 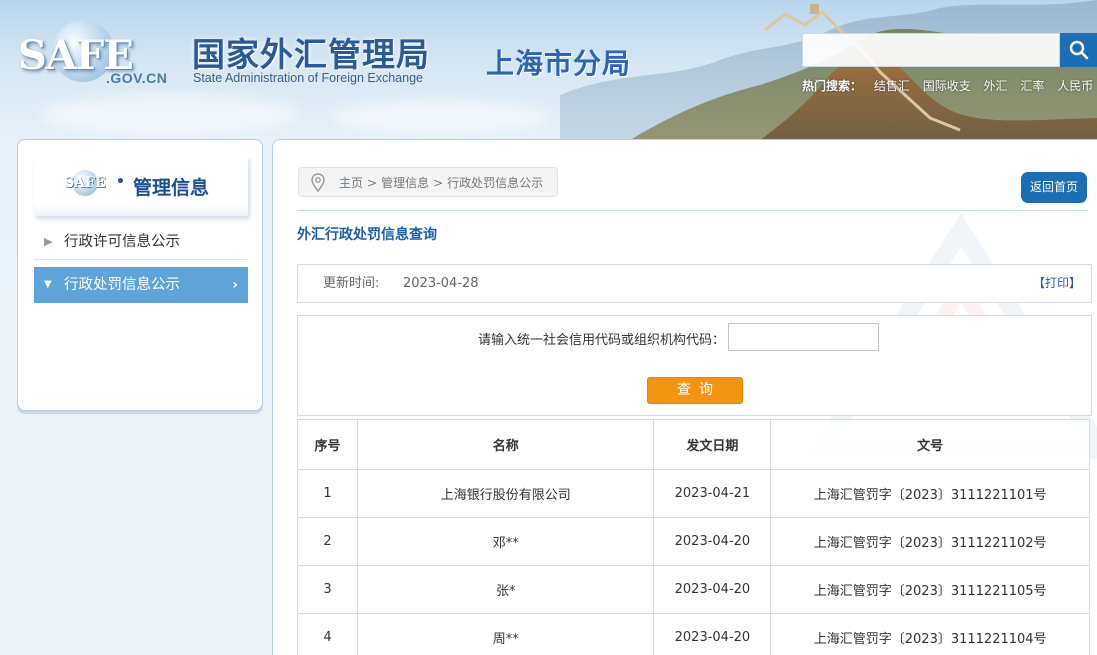 I want to click on column-header-date: 发文日期, so click(x=712, y=444).